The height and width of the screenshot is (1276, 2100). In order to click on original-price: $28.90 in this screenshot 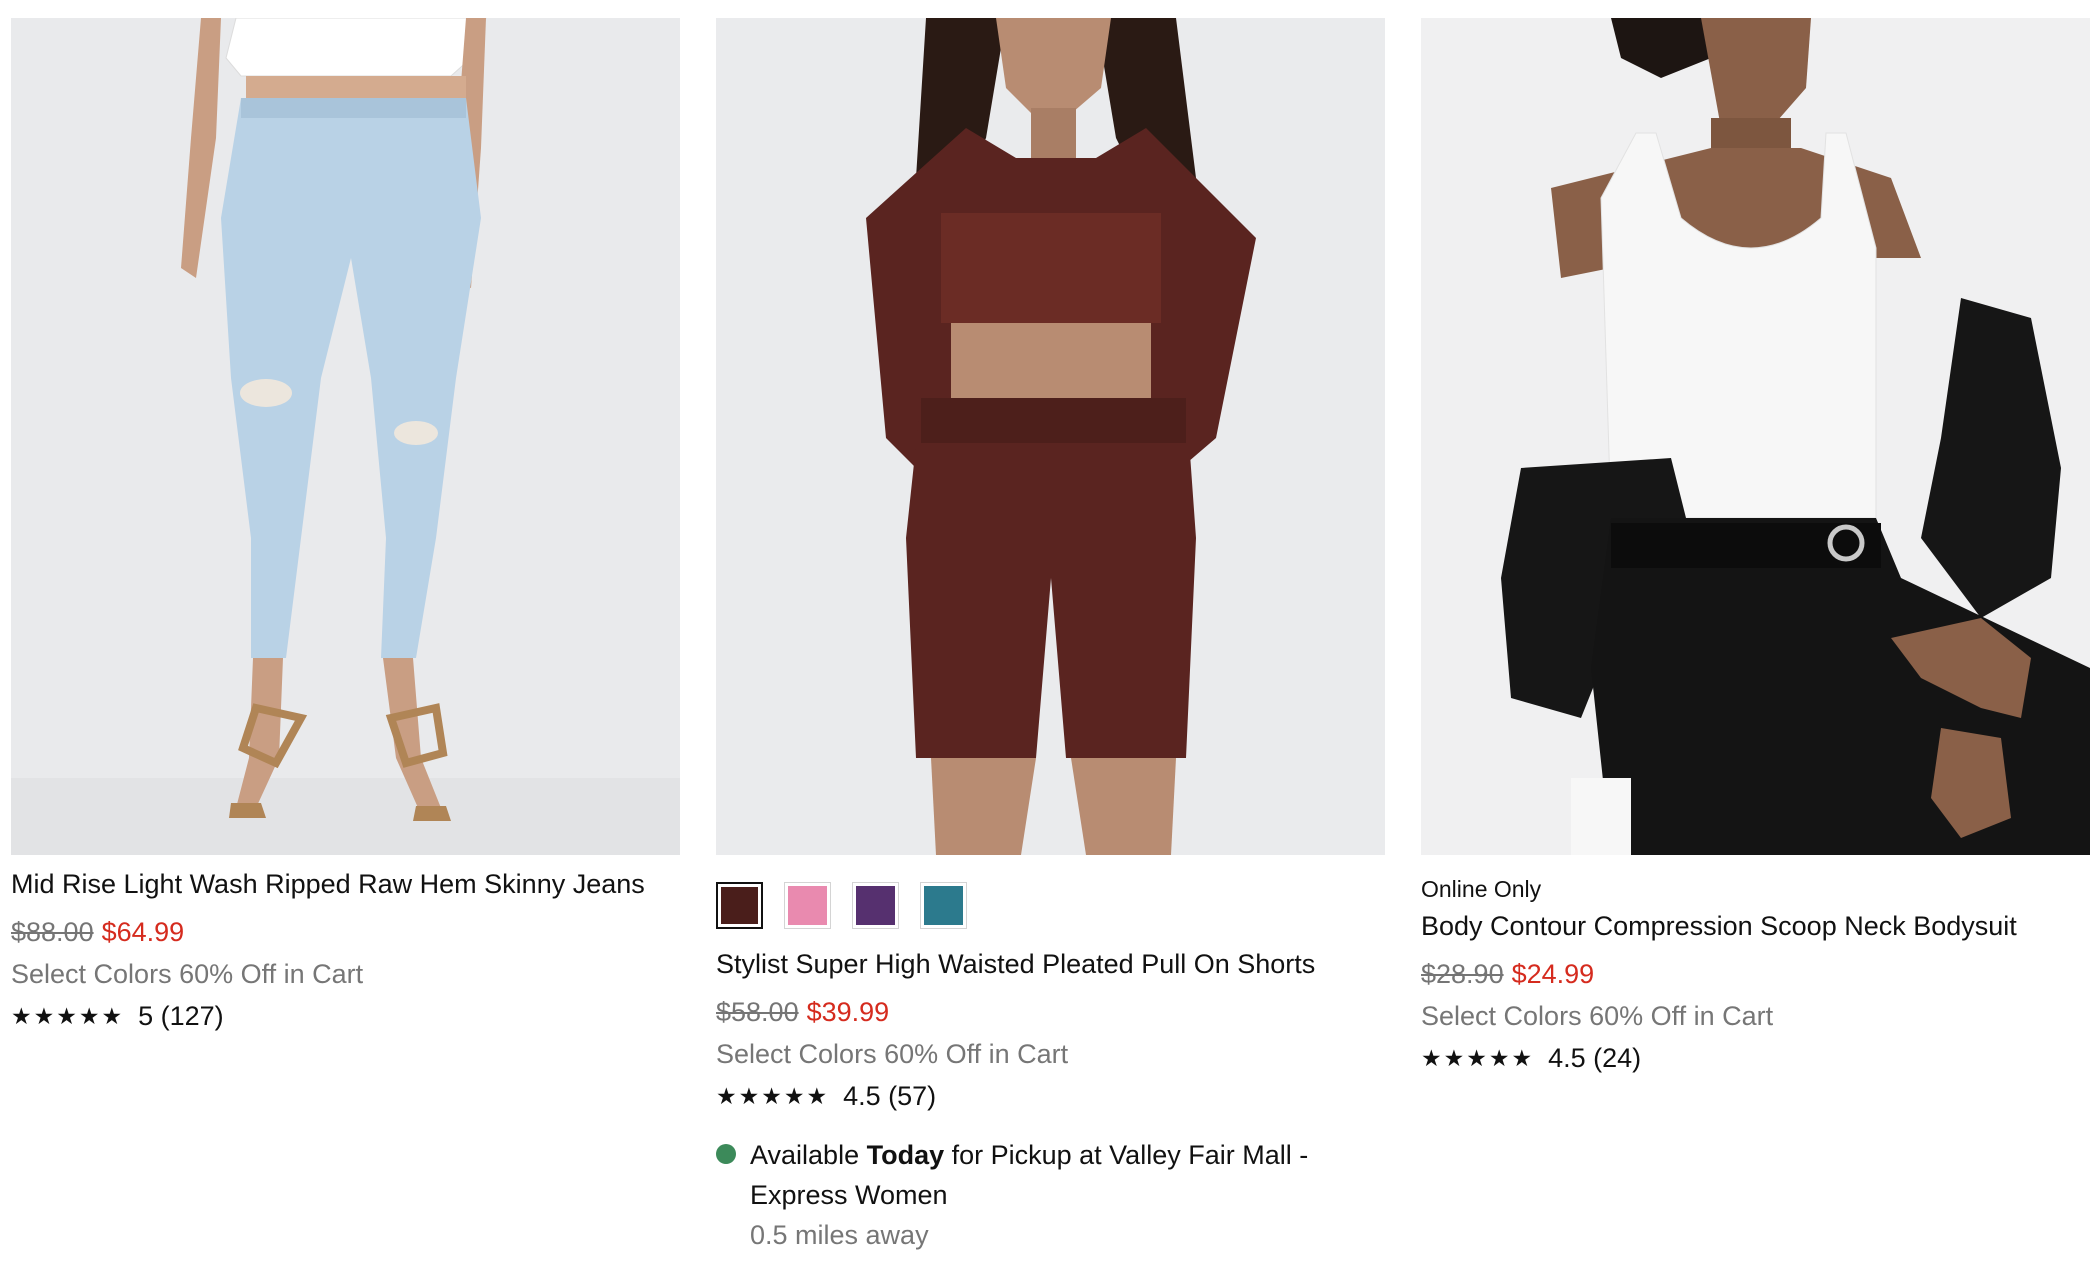, I will do `click(1462, 974)`.